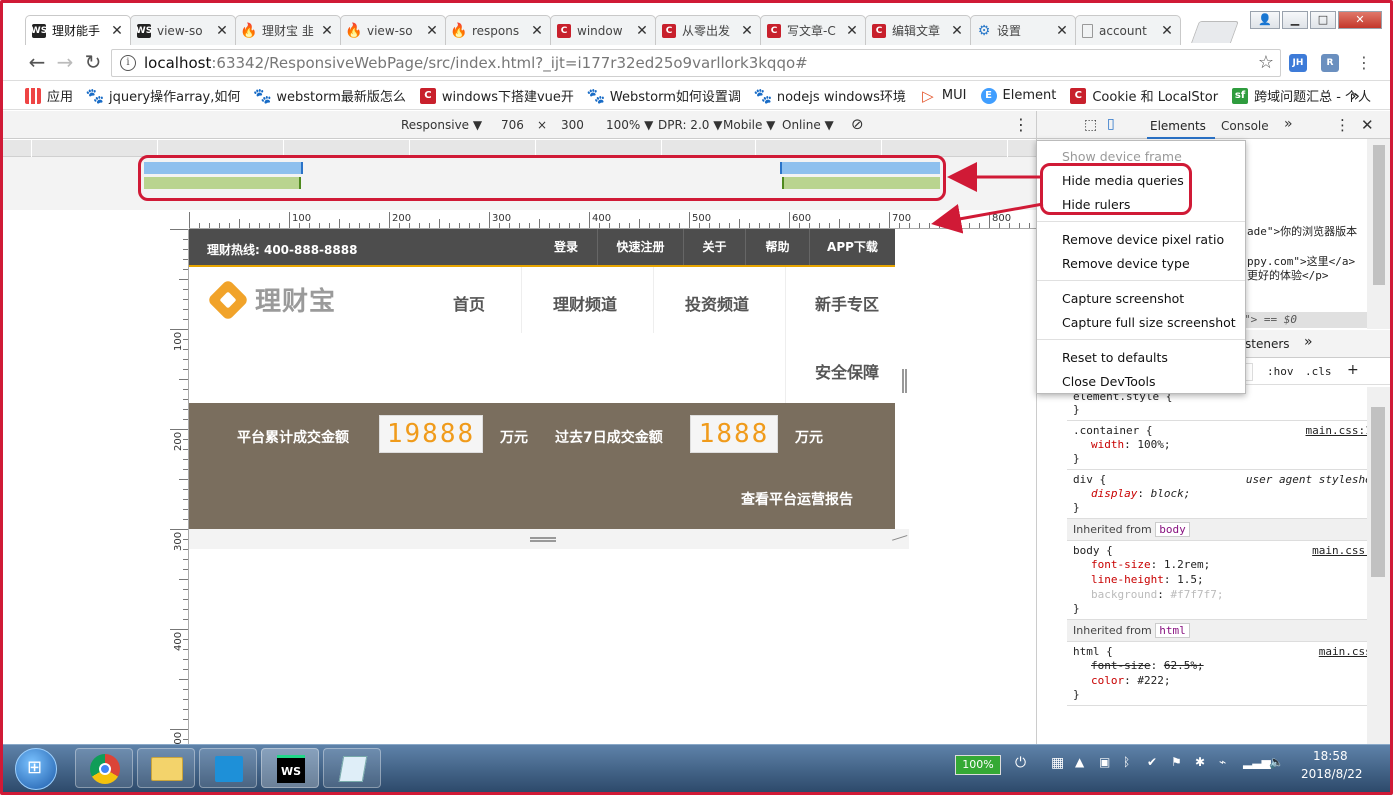 Image resolution: width=1393 pixels, height=795 pixels. Describe the element at coordinates (1123, 298) in the screenshot. I see `menu-item: Capture screenshot` at that location.